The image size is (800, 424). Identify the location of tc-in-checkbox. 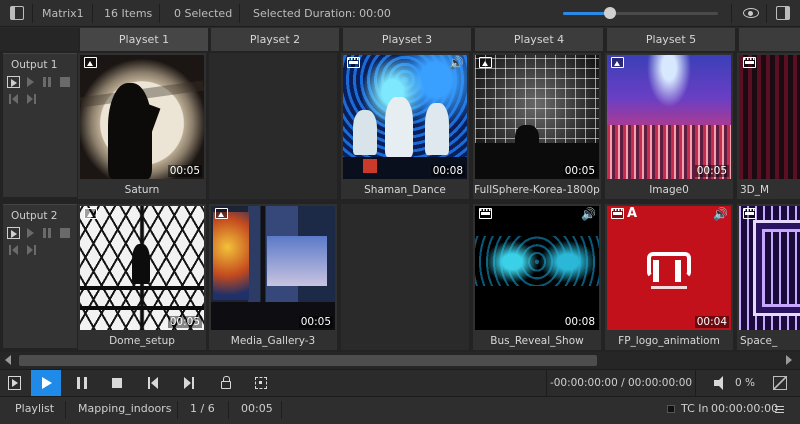
(671, 409).